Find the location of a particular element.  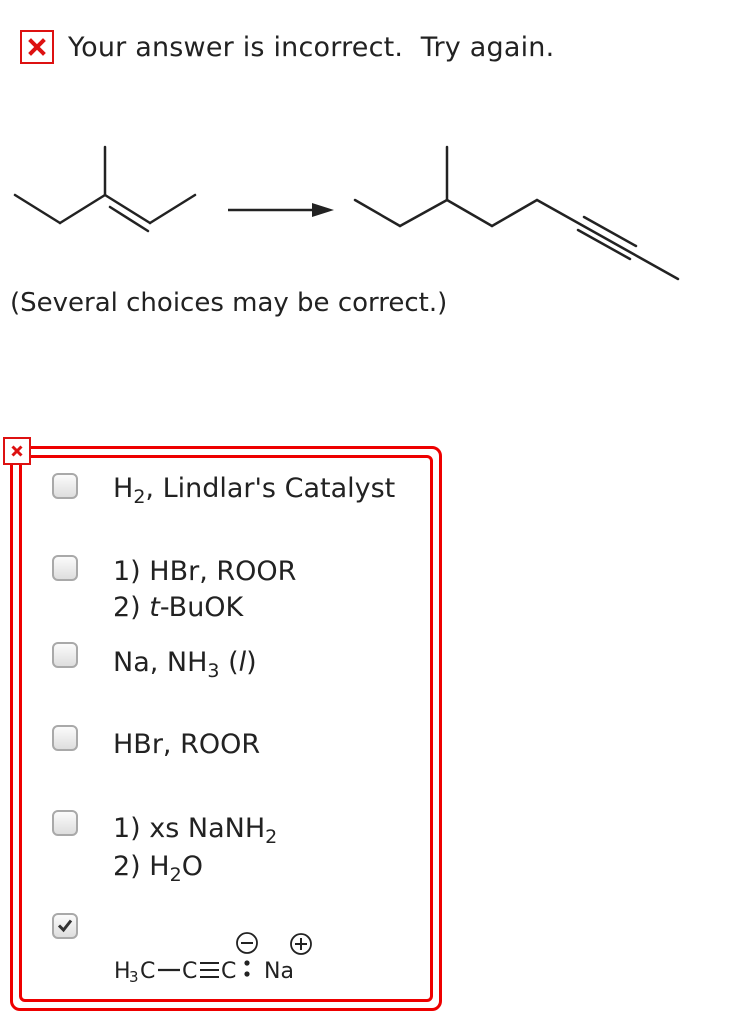

formula-subscript: 3 is located at coordinates (134, 977).